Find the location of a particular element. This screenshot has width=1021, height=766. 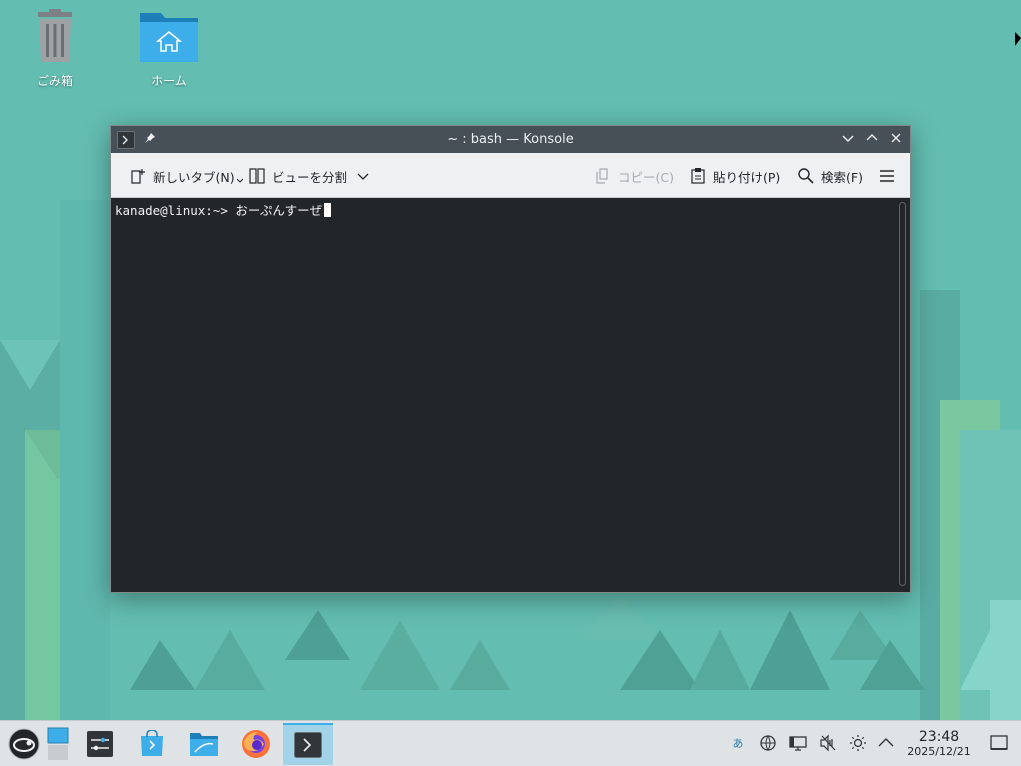

dropdown-indicator-icon is located at coordinates (239, 180).